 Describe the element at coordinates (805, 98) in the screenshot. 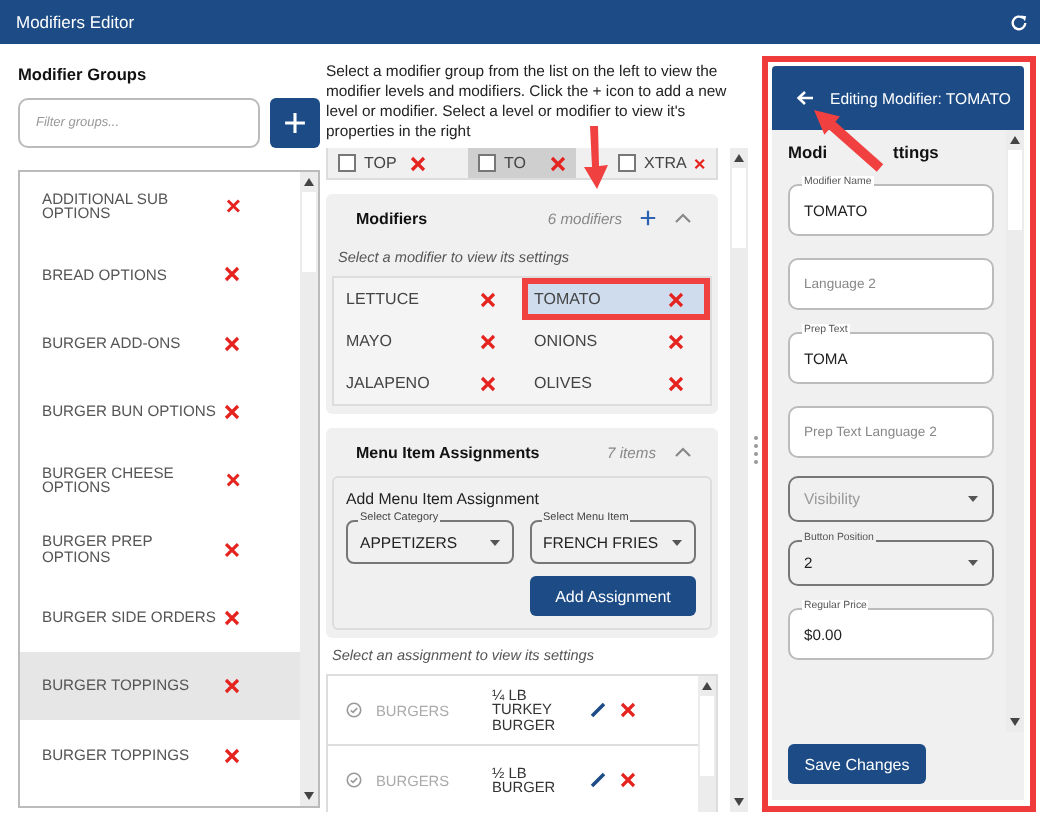

I see `back-arrow-icon` at that location.